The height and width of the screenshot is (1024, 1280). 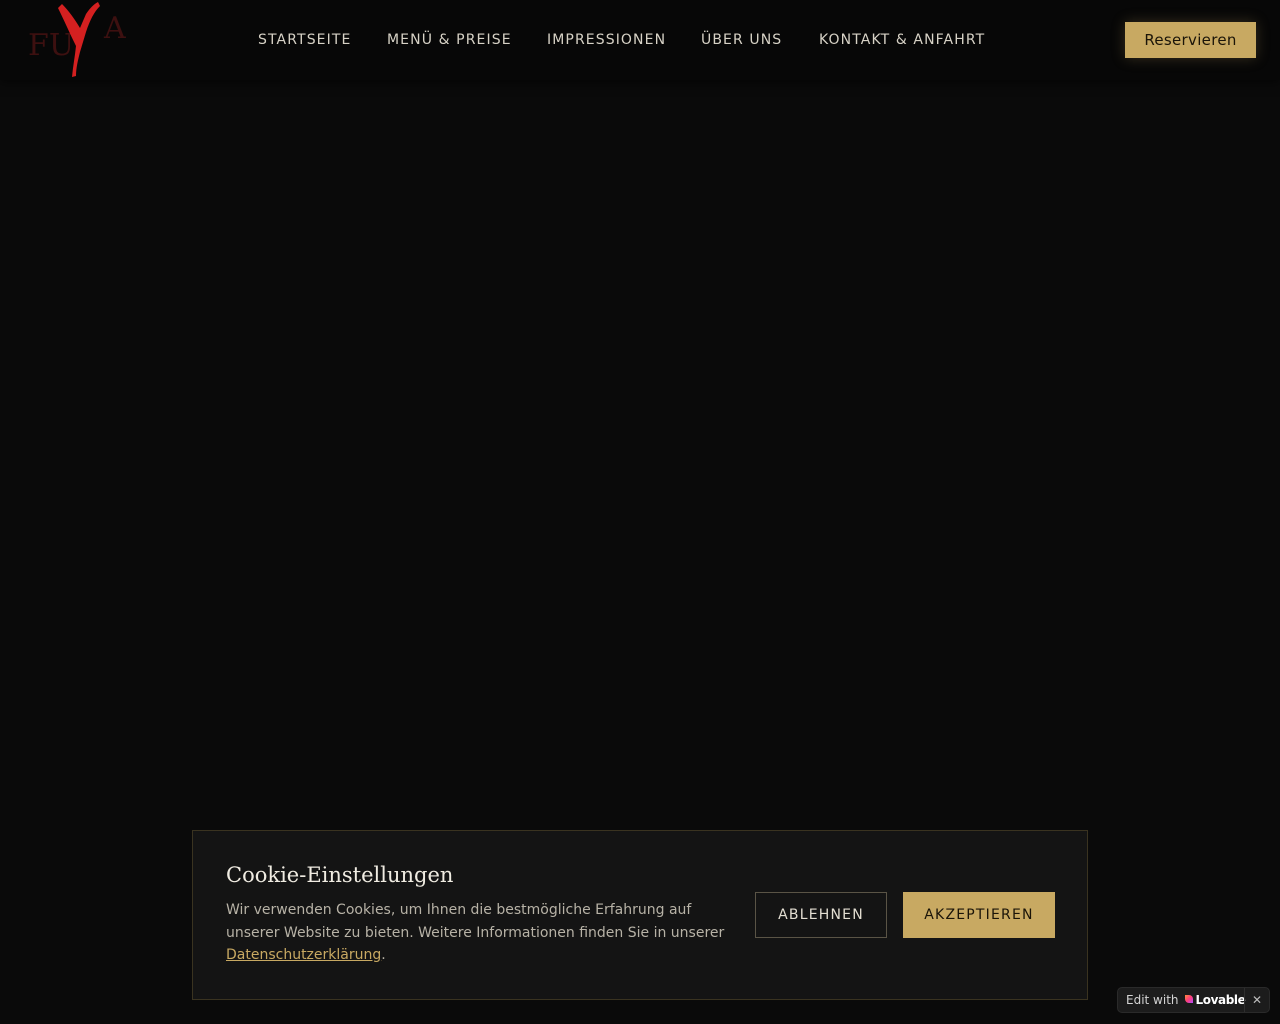 I want to click on heart-icon, so click(x=1189, y=1000).